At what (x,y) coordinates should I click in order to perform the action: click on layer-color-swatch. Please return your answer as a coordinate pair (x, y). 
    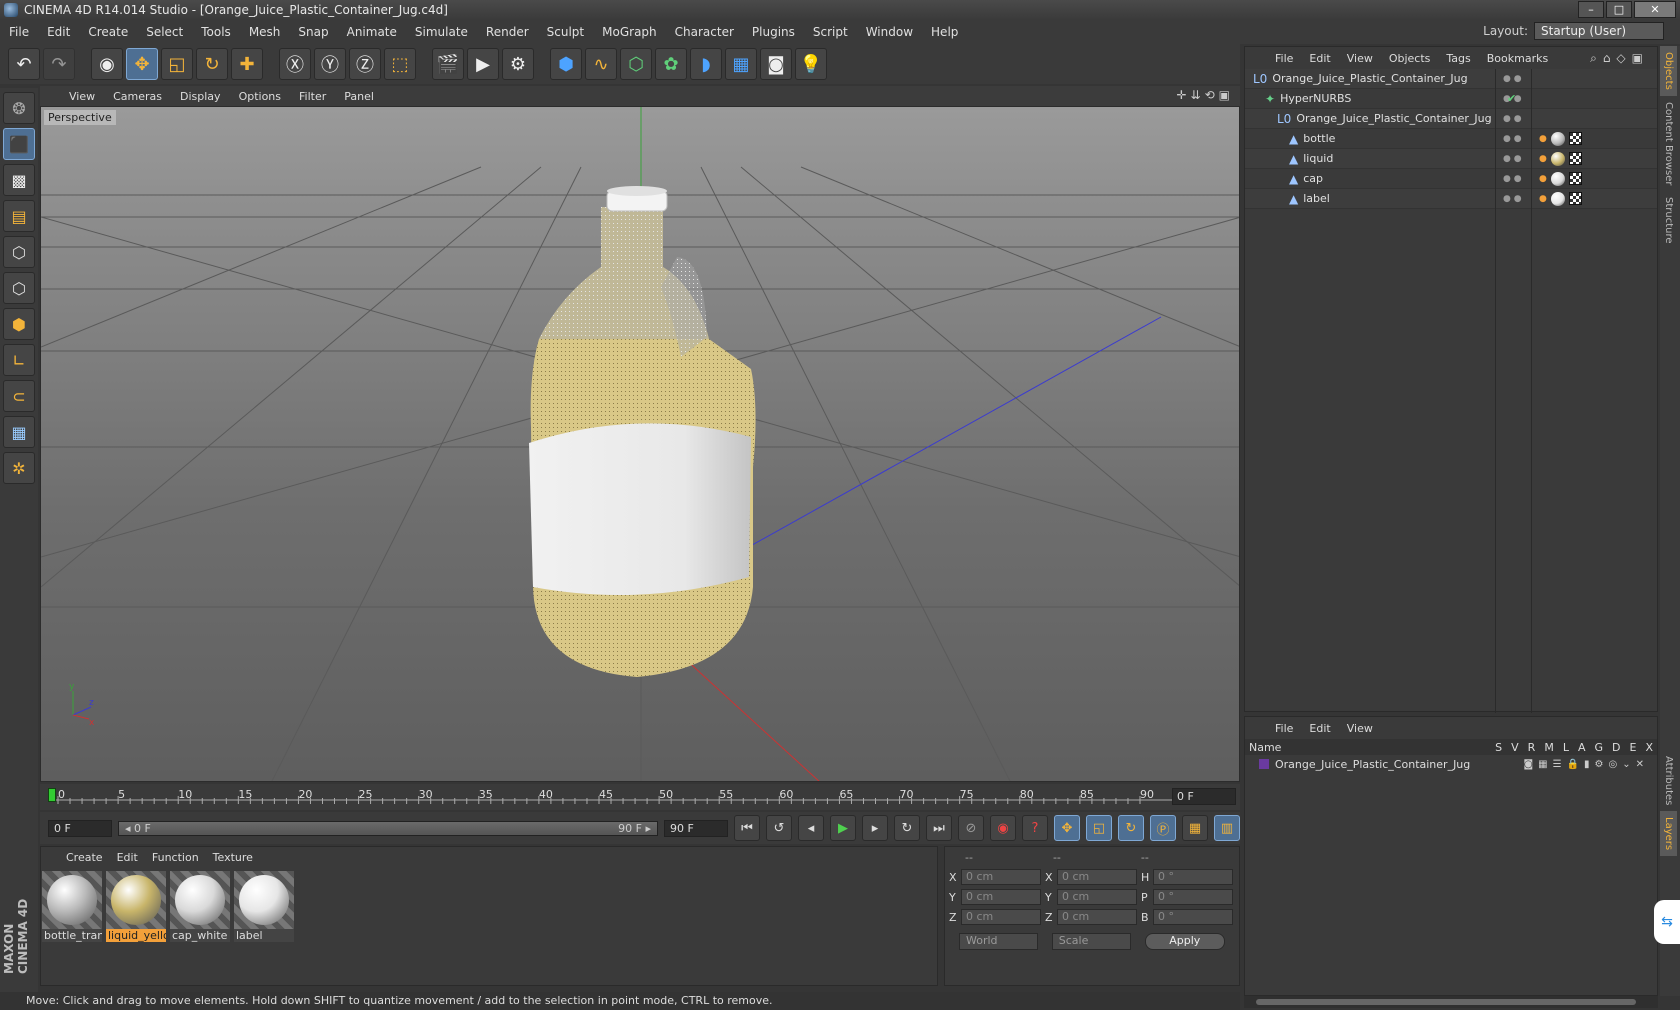
    Looking at the image, I should click on (1264, 764).